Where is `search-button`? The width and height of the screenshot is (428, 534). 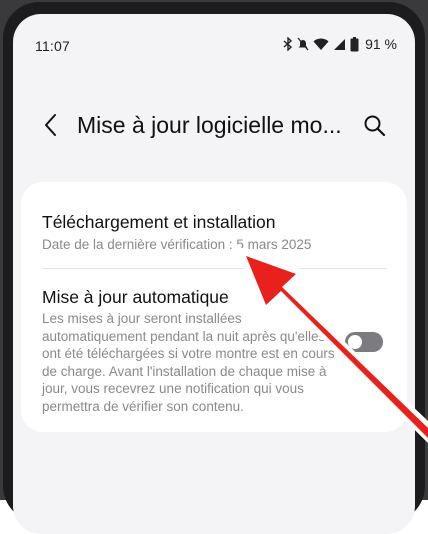
search-button is located at coordinates (375, 126).